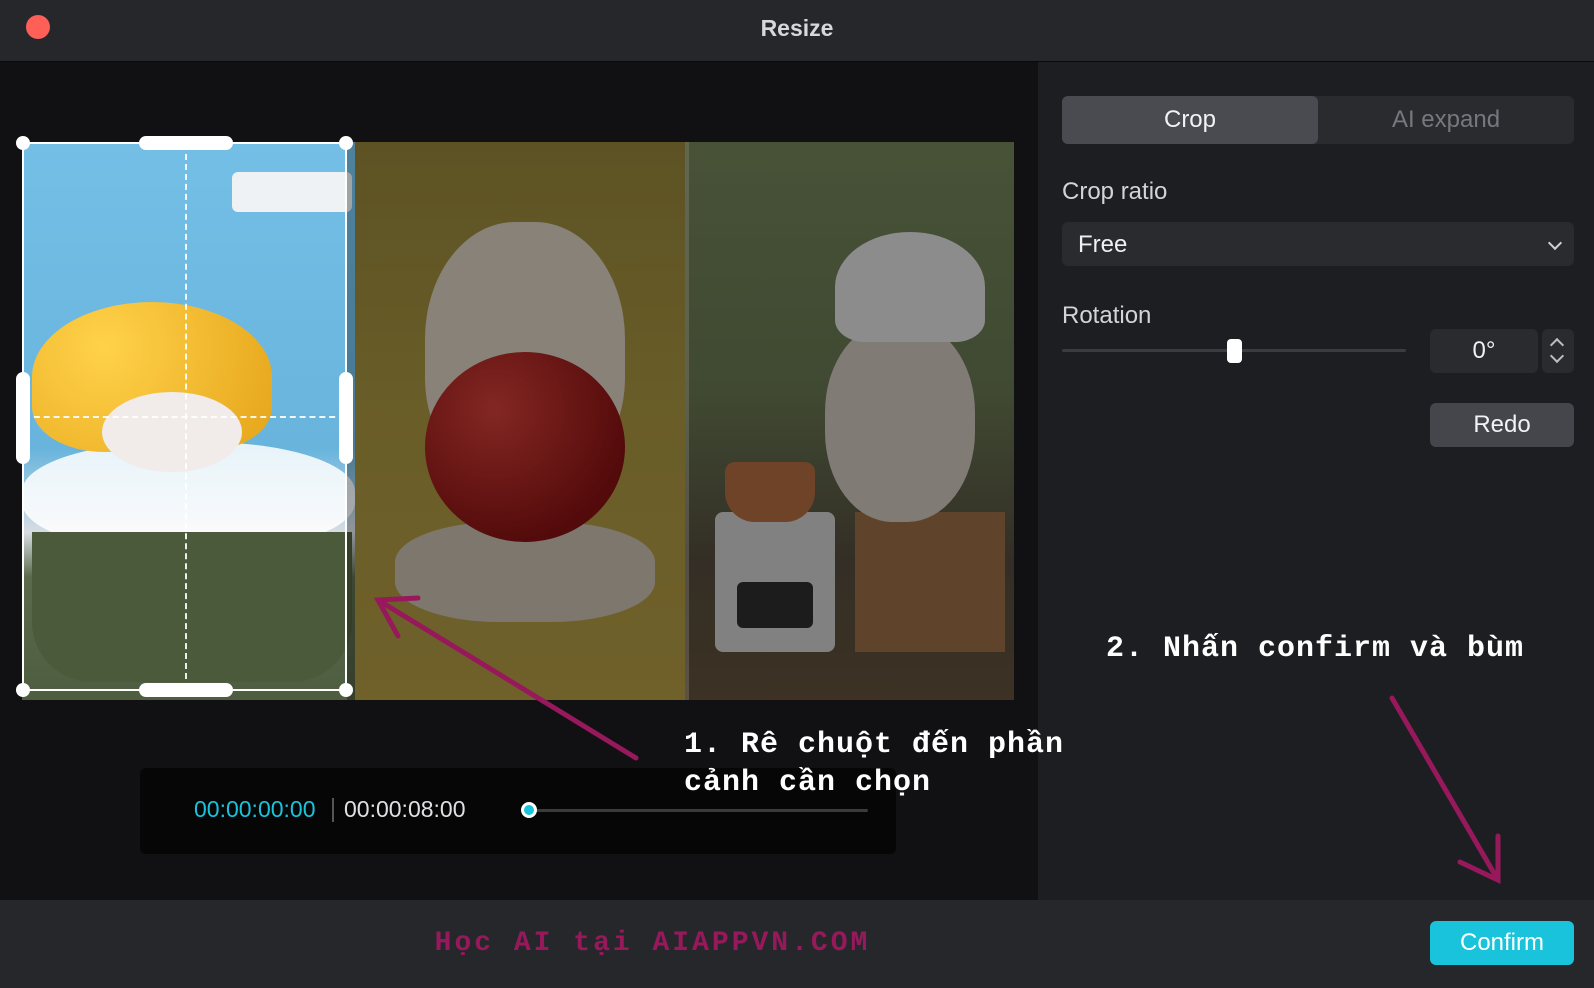 Image resolution: width=1594 pixels, height=988 pixels. I want to click on crop-handle-bottom-right, so click(346, 690).